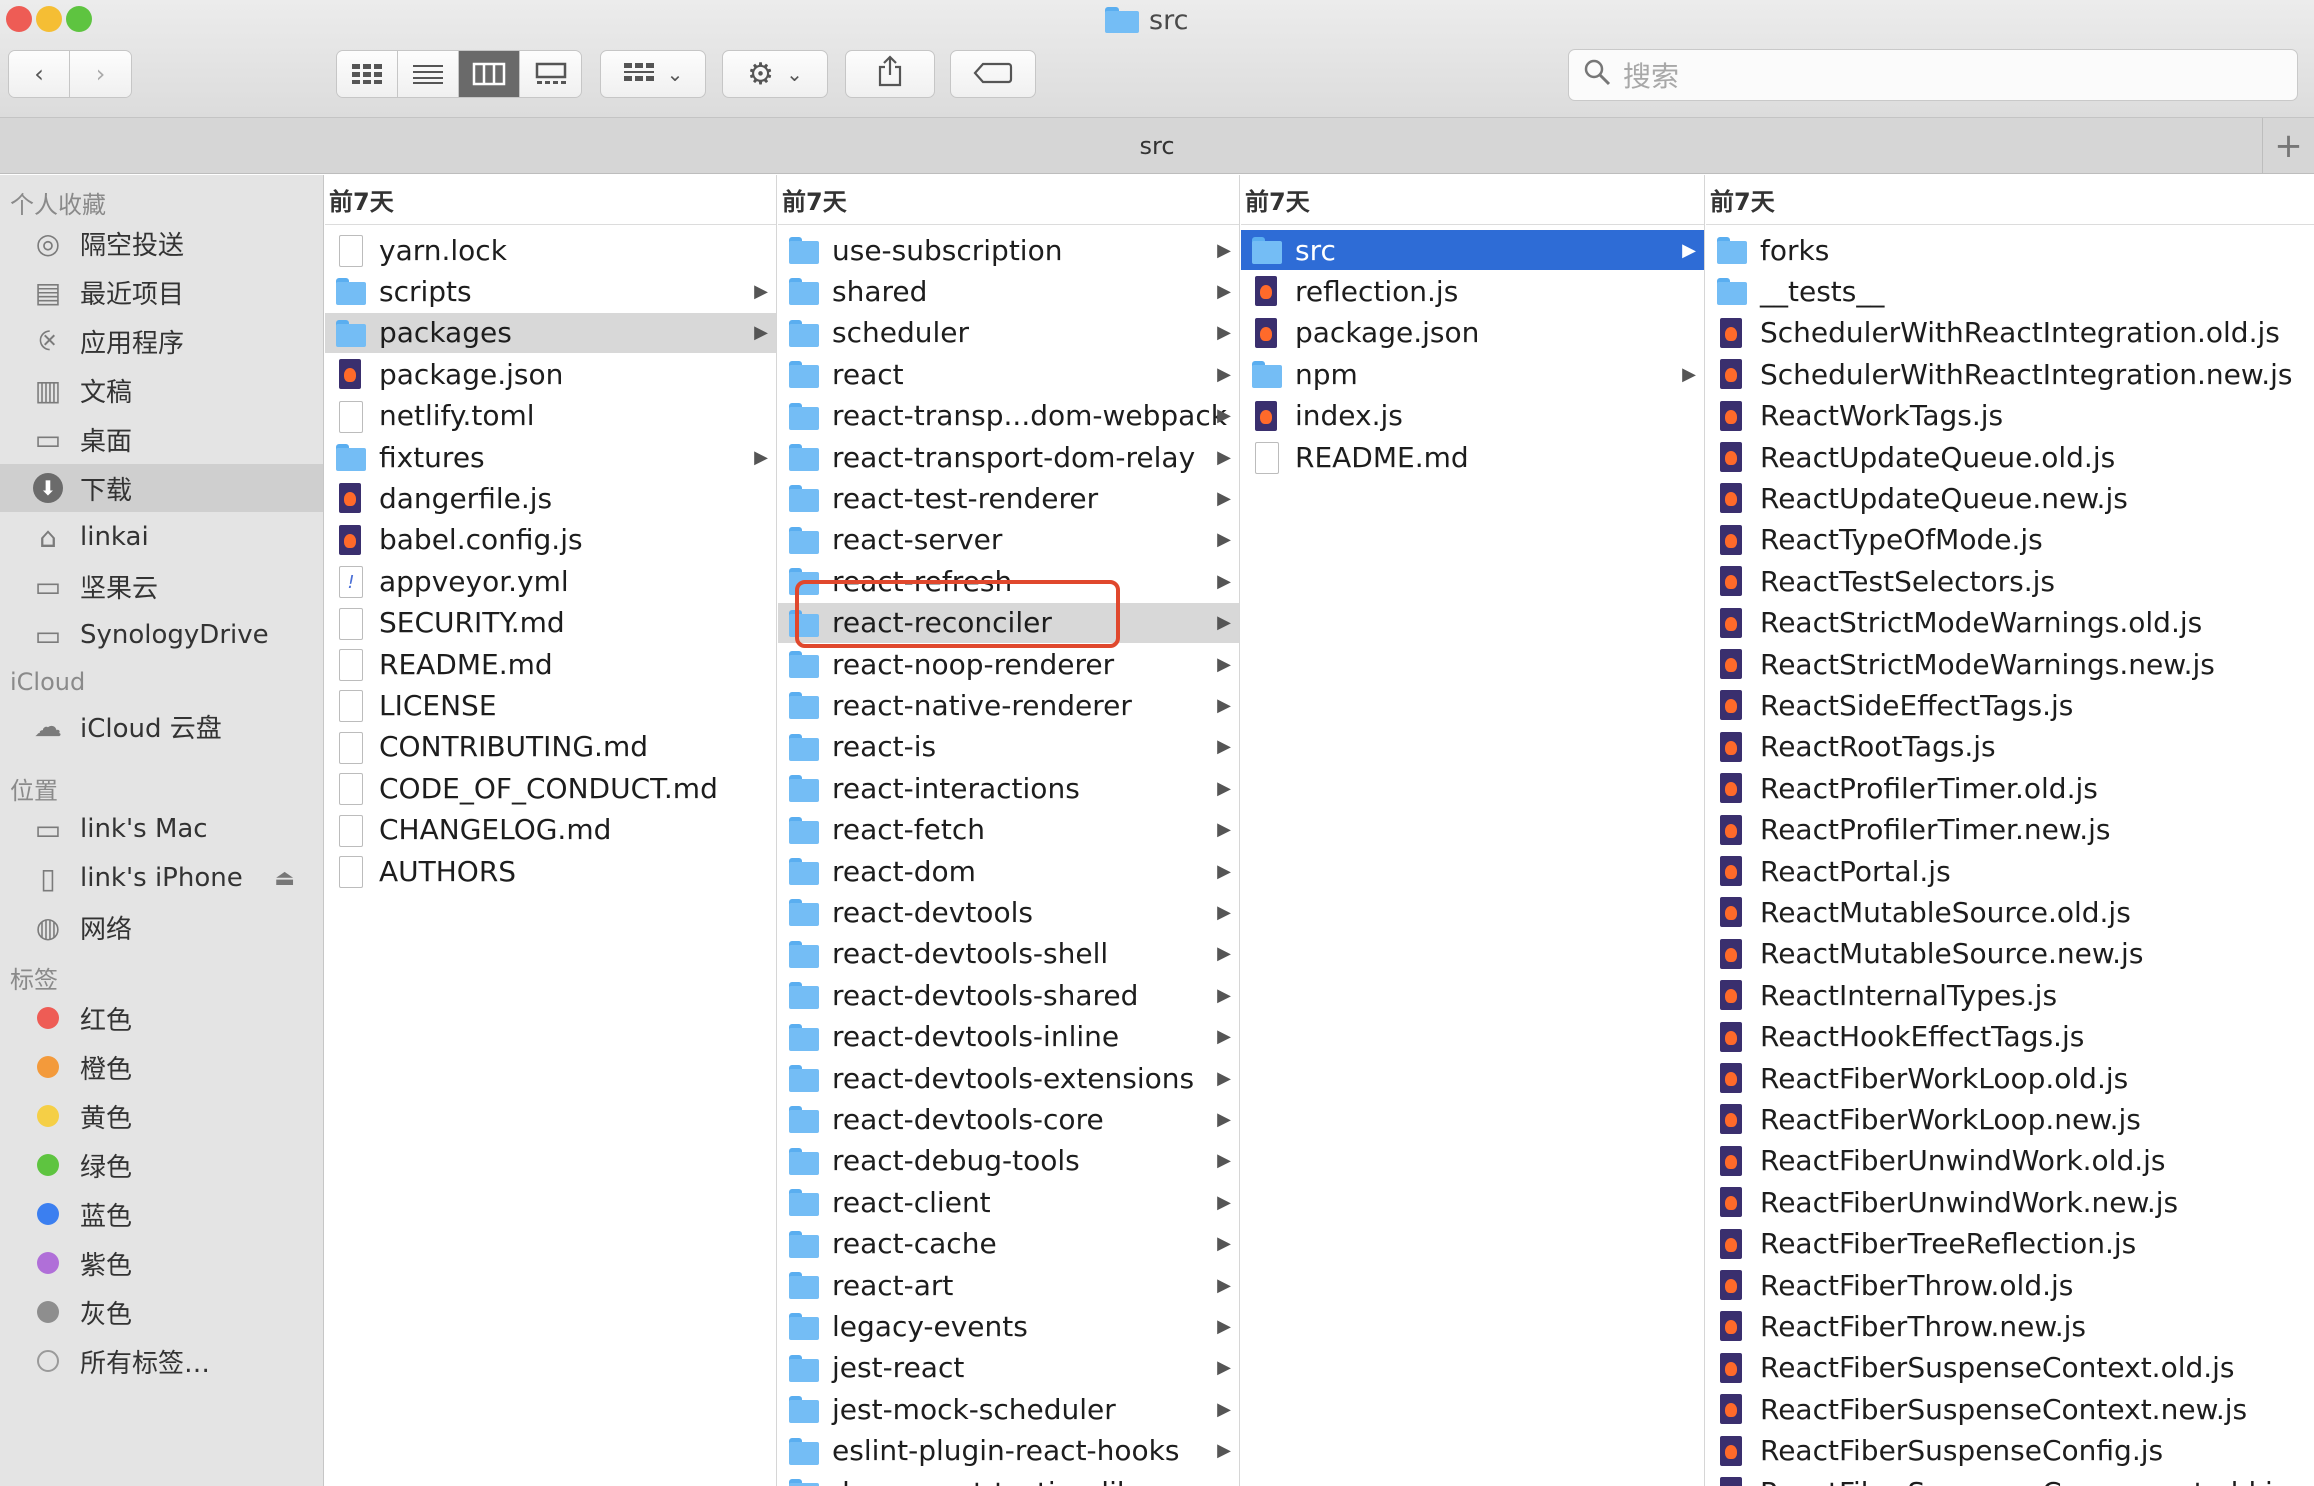  What do you see at coordinates (2010, 954) in the screenshot?
I see `file-row: ReactMutableSource.new.js` at bounding box center [2010, 954].